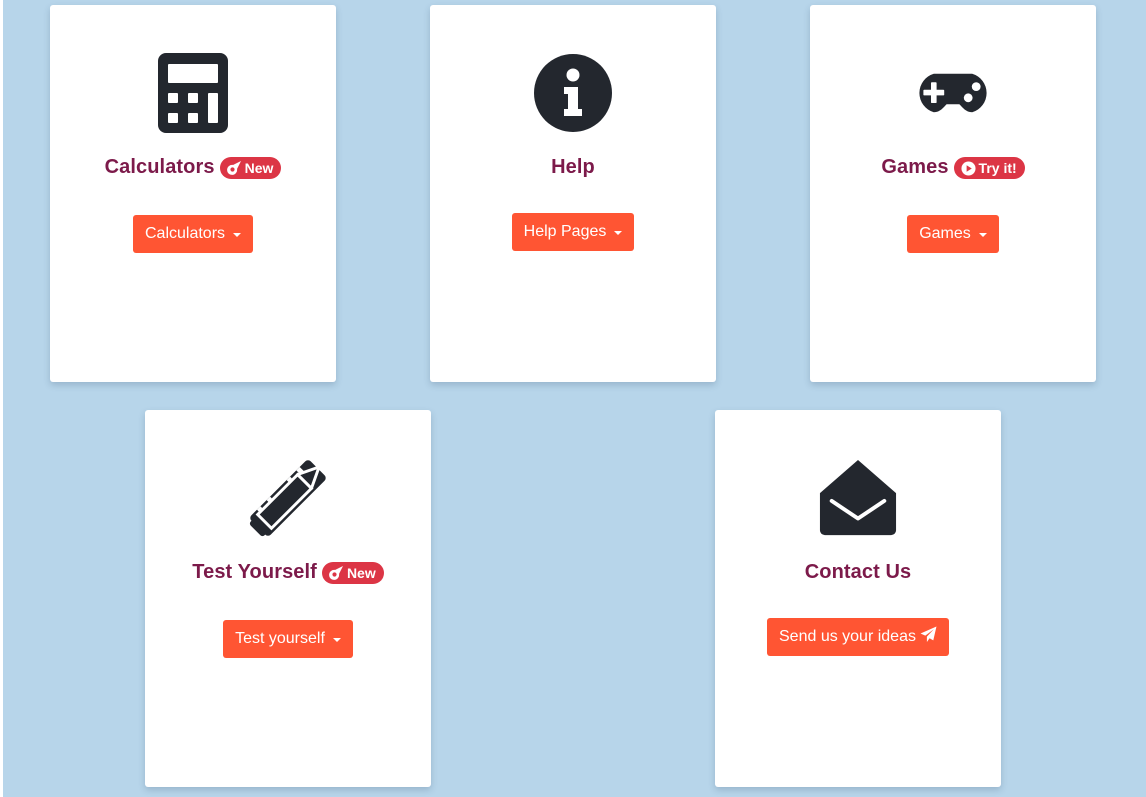 This screenshot has height=797, width=1146. Describe the element at coordinates (193, 93) in the screenshot. I see `calculator-icon` at that location.